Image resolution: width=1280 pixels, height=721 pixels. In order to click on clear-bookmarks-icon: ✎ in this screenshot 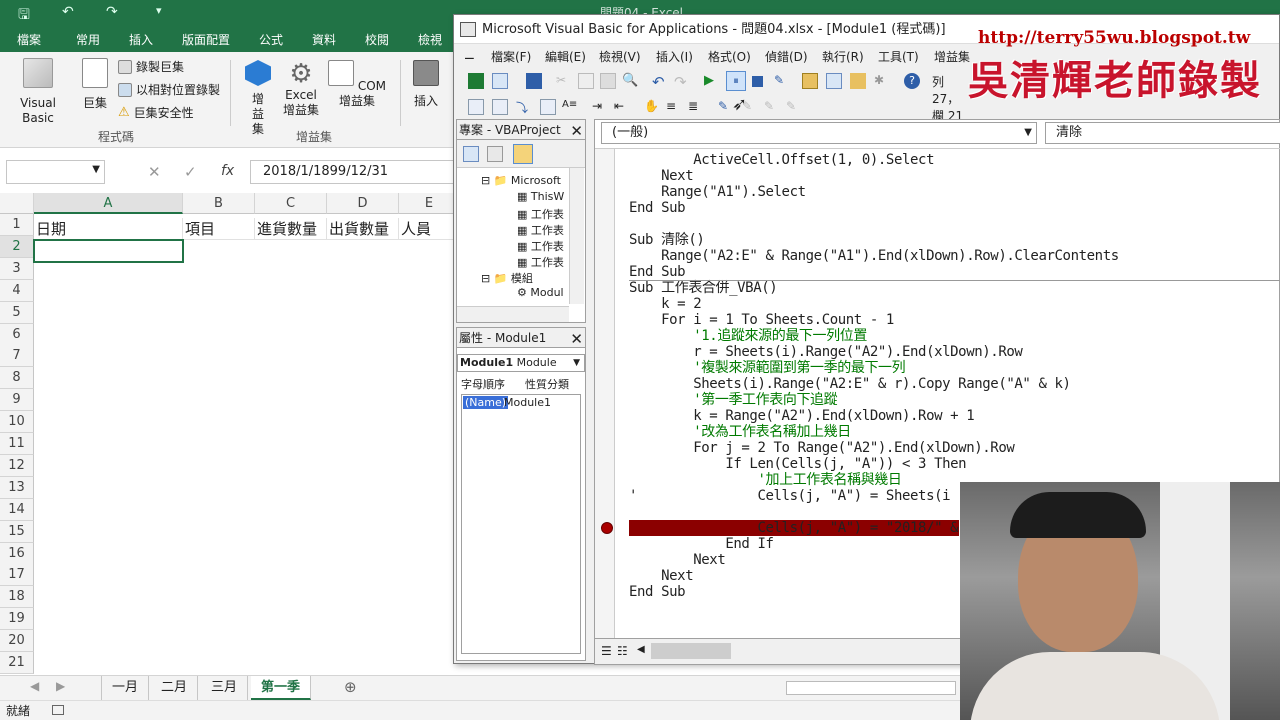, I will do `click(794, 107)`.